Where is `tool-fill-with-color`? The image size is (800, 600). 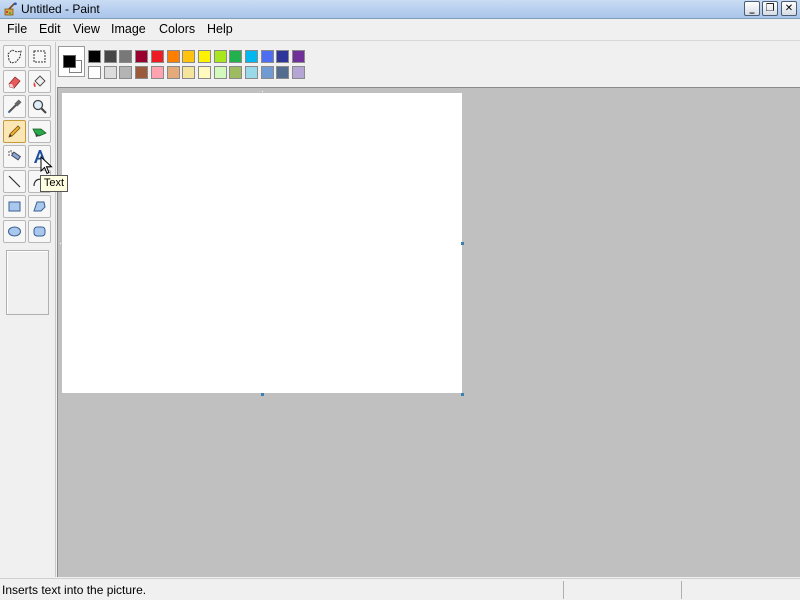
tool-fill-with-color is located at coordinates (39, 81).